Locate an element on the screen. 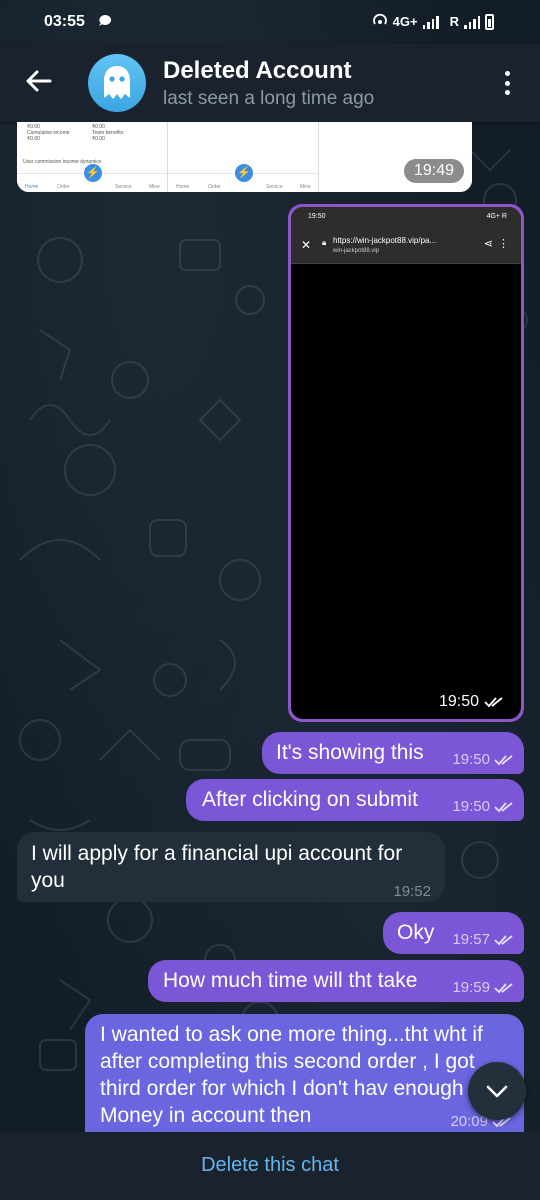 This screenshot has height=1200, width=540. chevron-down-icon is located at coordinates (497, 1091).